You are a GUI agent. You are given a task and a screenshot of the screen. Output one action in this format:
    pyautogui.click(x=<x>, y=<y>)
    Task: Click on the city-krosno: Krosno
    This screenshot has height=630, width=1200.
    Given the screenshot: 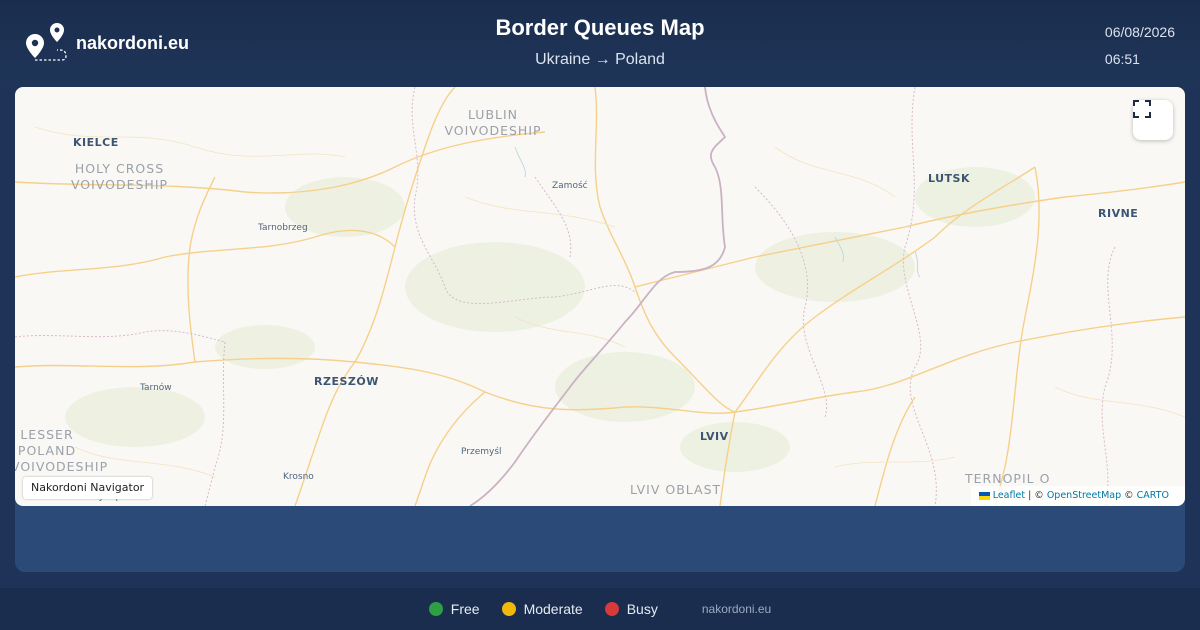 What is the action you would take?
    pyautogui.click(x=298, y=477)
    